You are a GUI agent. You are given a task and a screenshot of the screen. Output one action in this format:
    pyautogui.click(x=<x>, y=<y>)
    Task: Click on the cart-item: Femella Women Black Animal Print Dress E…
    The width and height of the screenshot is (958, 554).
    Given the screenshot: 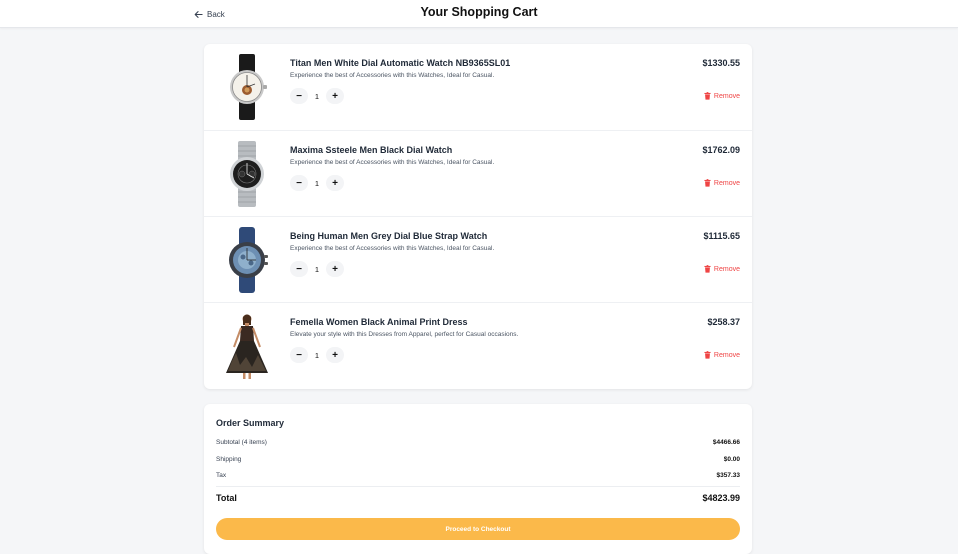 What is the action you would take?
    pyautogui.click(x=478, y=345)
    